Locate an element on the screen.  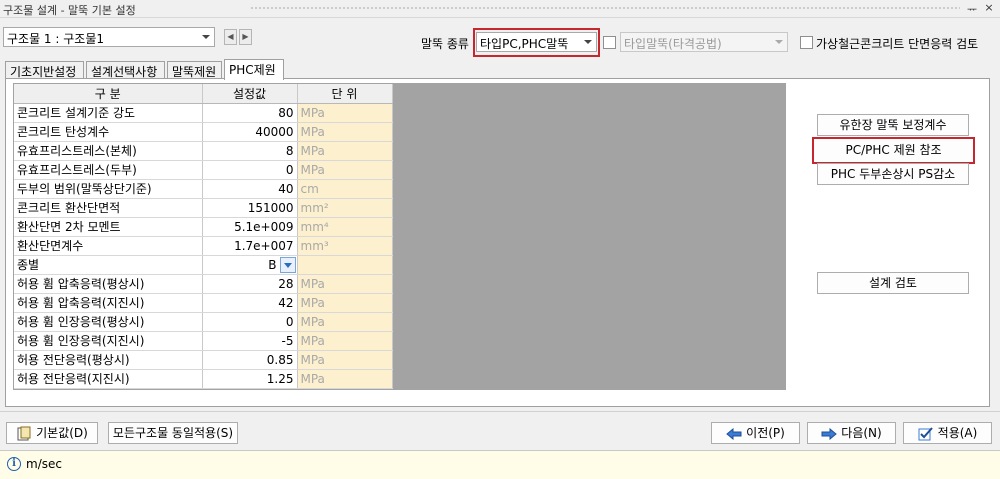
tab-pile-specs: 말뚝제원 is located at coordinates (194, 70).